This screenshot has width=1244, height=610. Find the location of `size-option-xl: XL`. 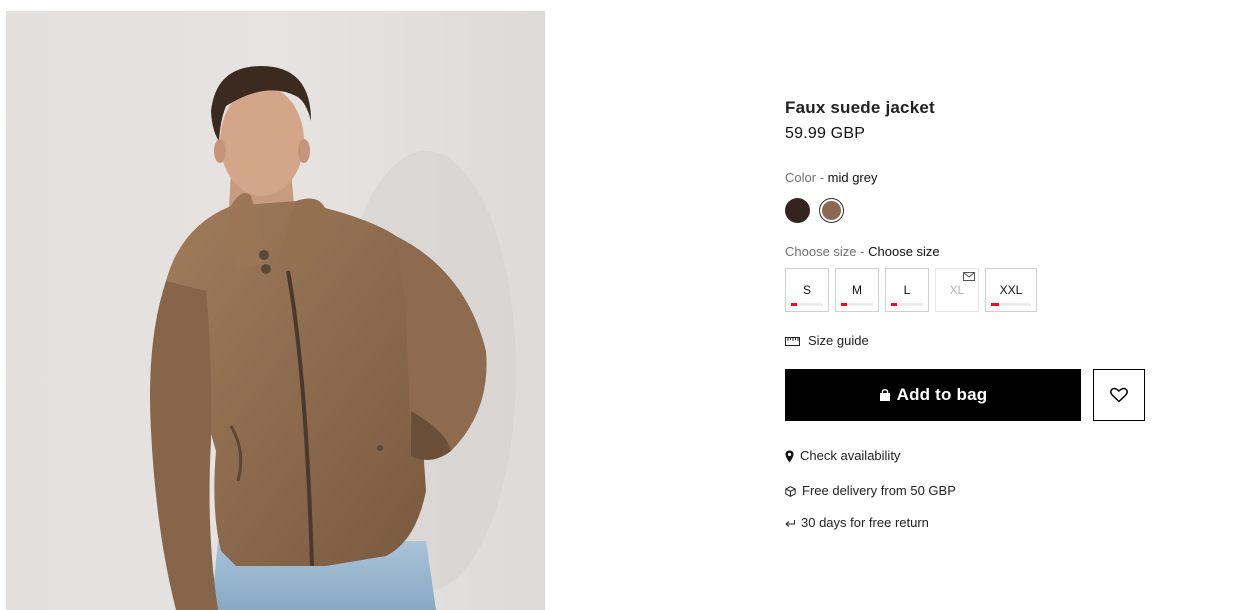

size-option-xl: XL is located at coordinates (957, 290).